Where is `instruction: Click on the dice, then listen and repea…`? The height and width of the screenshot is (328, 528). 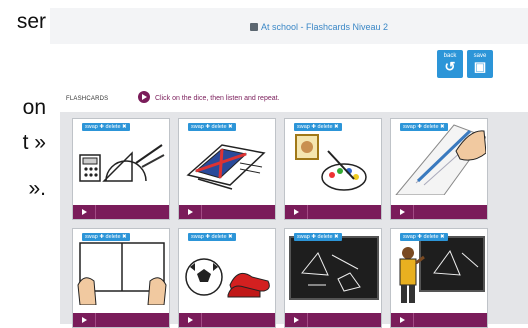 instruction: Click on the dice, then listen and repea… is located at coordinates (209, 97).